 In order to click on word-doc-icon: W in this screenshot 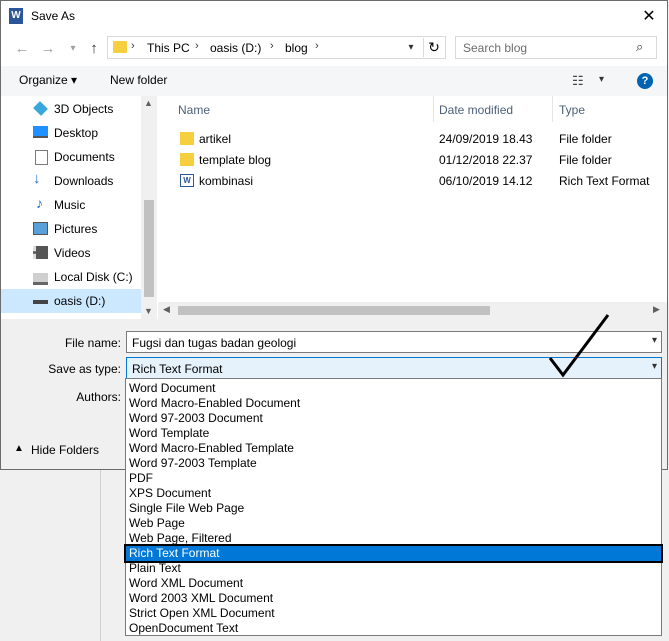, I will do `click(187, 180)`.